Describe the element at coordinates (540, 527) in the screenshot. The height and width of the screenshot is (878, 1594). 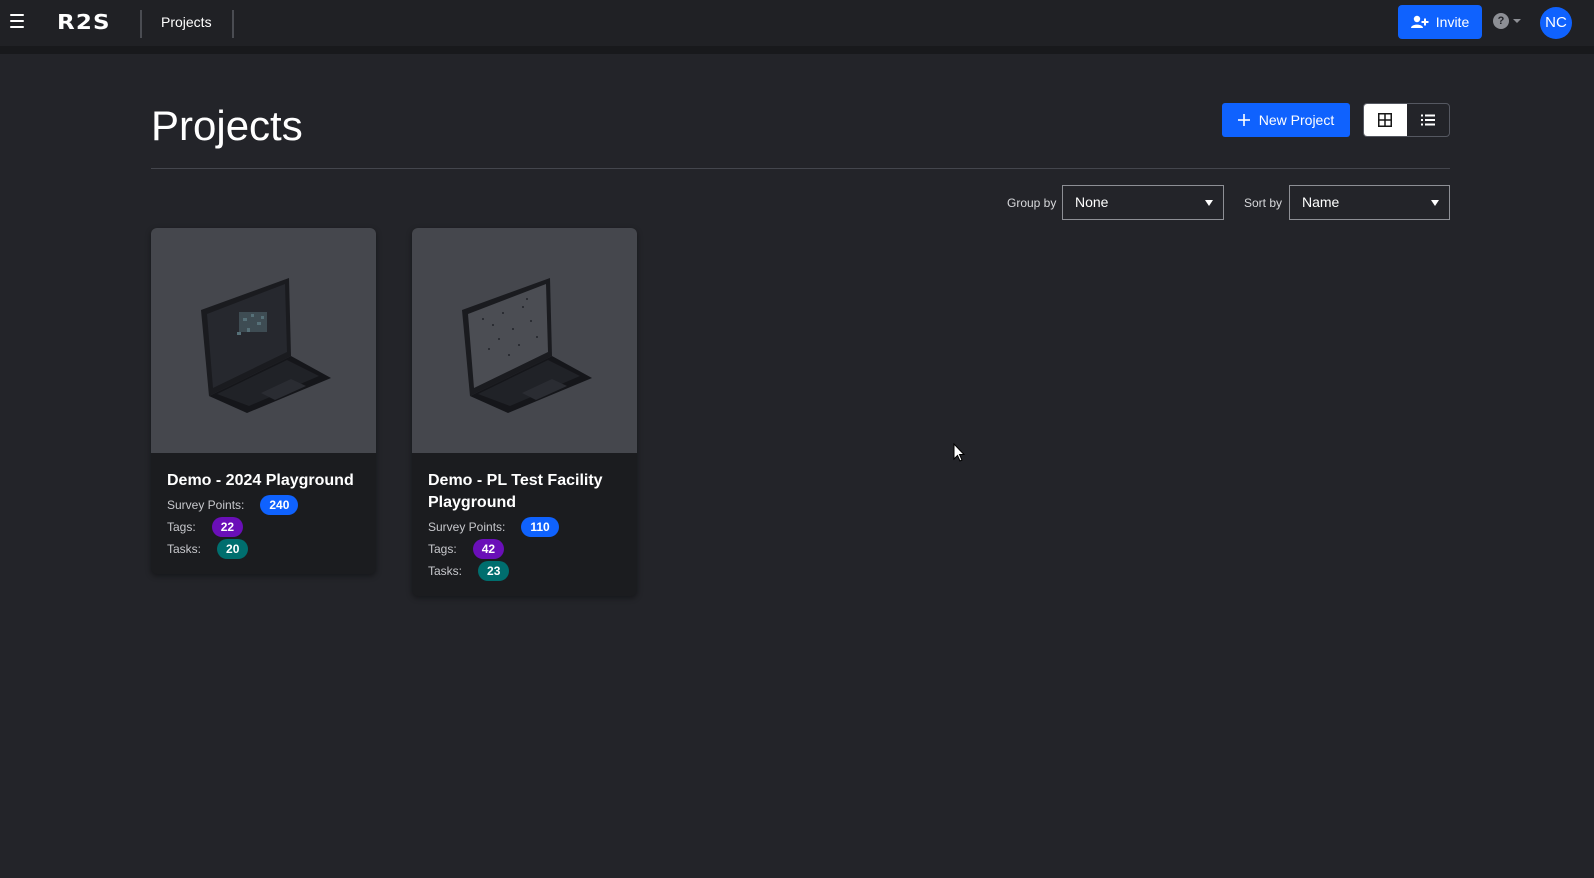
I see `survey-points-badge: 110` at that location.